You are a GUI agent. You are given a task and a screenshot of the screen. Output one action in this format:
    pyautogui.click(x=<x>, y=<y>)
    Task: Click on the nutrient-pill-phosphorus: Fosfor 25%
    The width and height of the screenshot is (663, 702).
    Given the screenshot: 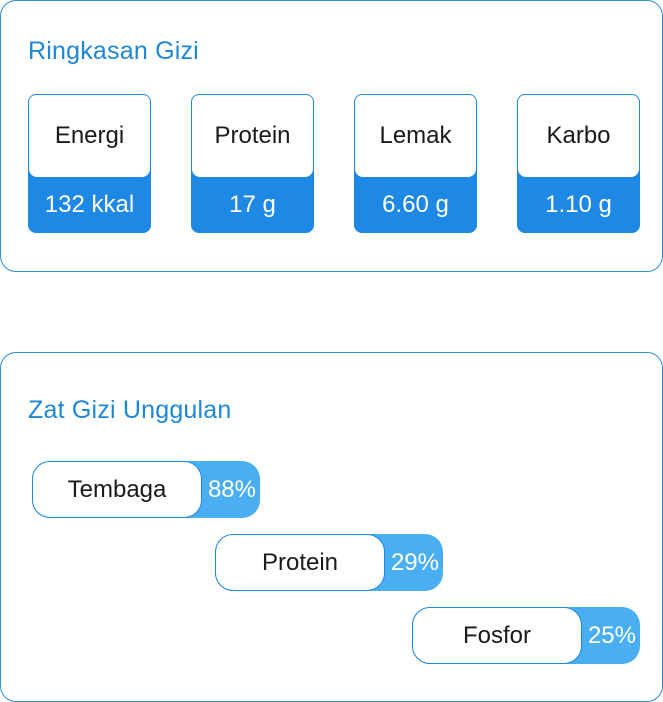 What is the action you would take?
    pyautogui.click(x=526, y=635)
    